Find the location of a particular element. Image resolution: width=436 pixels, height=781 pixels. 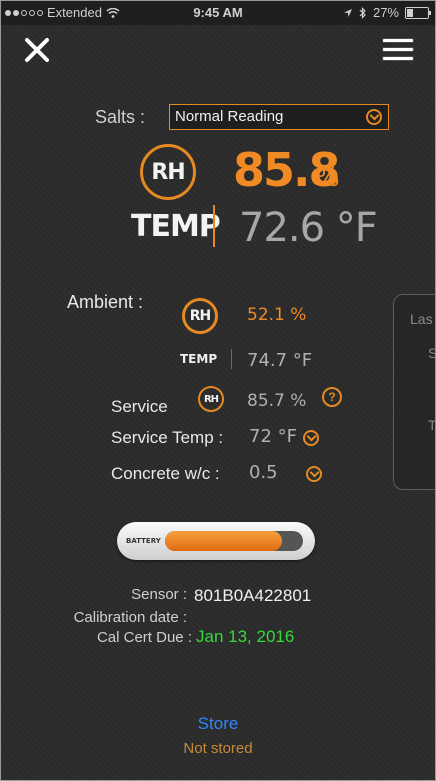

salts-dropdown: Normal Reading is located at coordinates (279, 117).